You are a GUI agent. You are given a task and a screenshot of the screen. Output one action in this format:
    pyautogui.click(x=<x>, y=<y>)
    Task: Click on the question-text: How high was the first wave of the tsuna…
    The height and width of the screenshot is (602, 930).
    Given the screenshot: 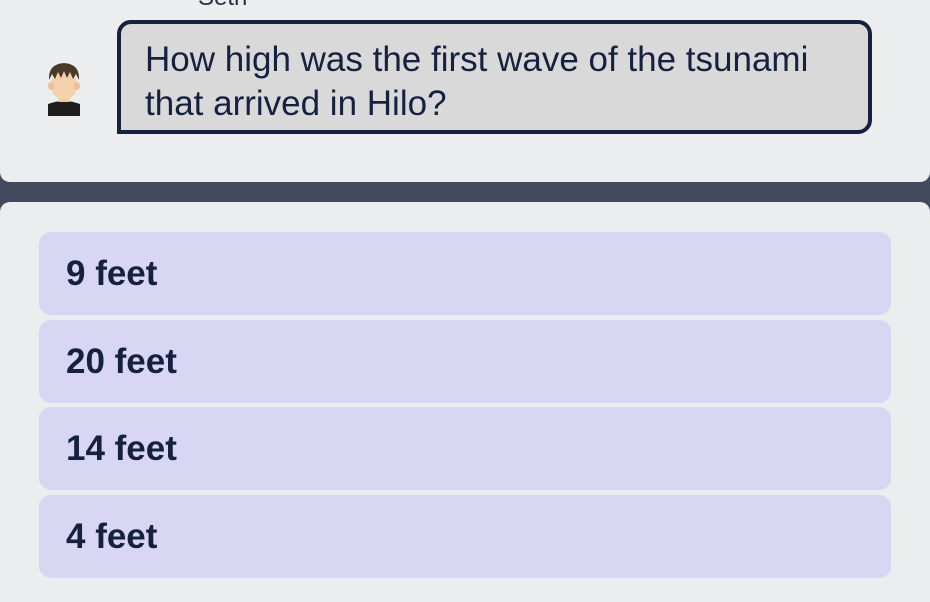 What is the action you would take?
    pyautogui.click(x=477, y=81)
    